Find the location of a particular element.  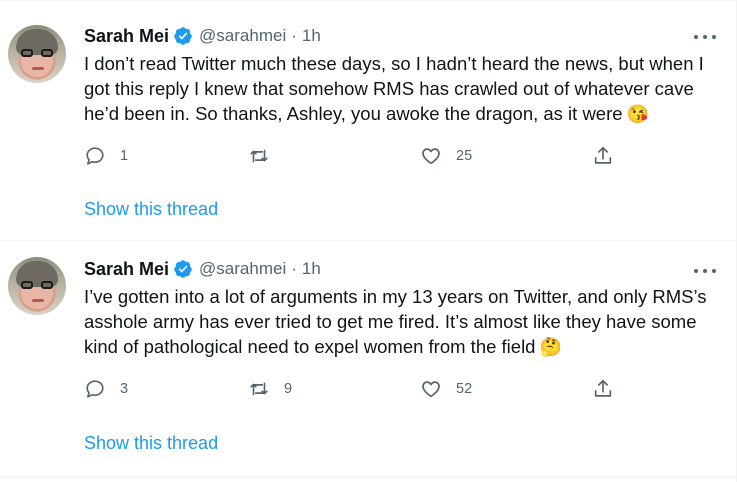

thinking-face-emoji: 🤔 is located at coordinates (550, 347).